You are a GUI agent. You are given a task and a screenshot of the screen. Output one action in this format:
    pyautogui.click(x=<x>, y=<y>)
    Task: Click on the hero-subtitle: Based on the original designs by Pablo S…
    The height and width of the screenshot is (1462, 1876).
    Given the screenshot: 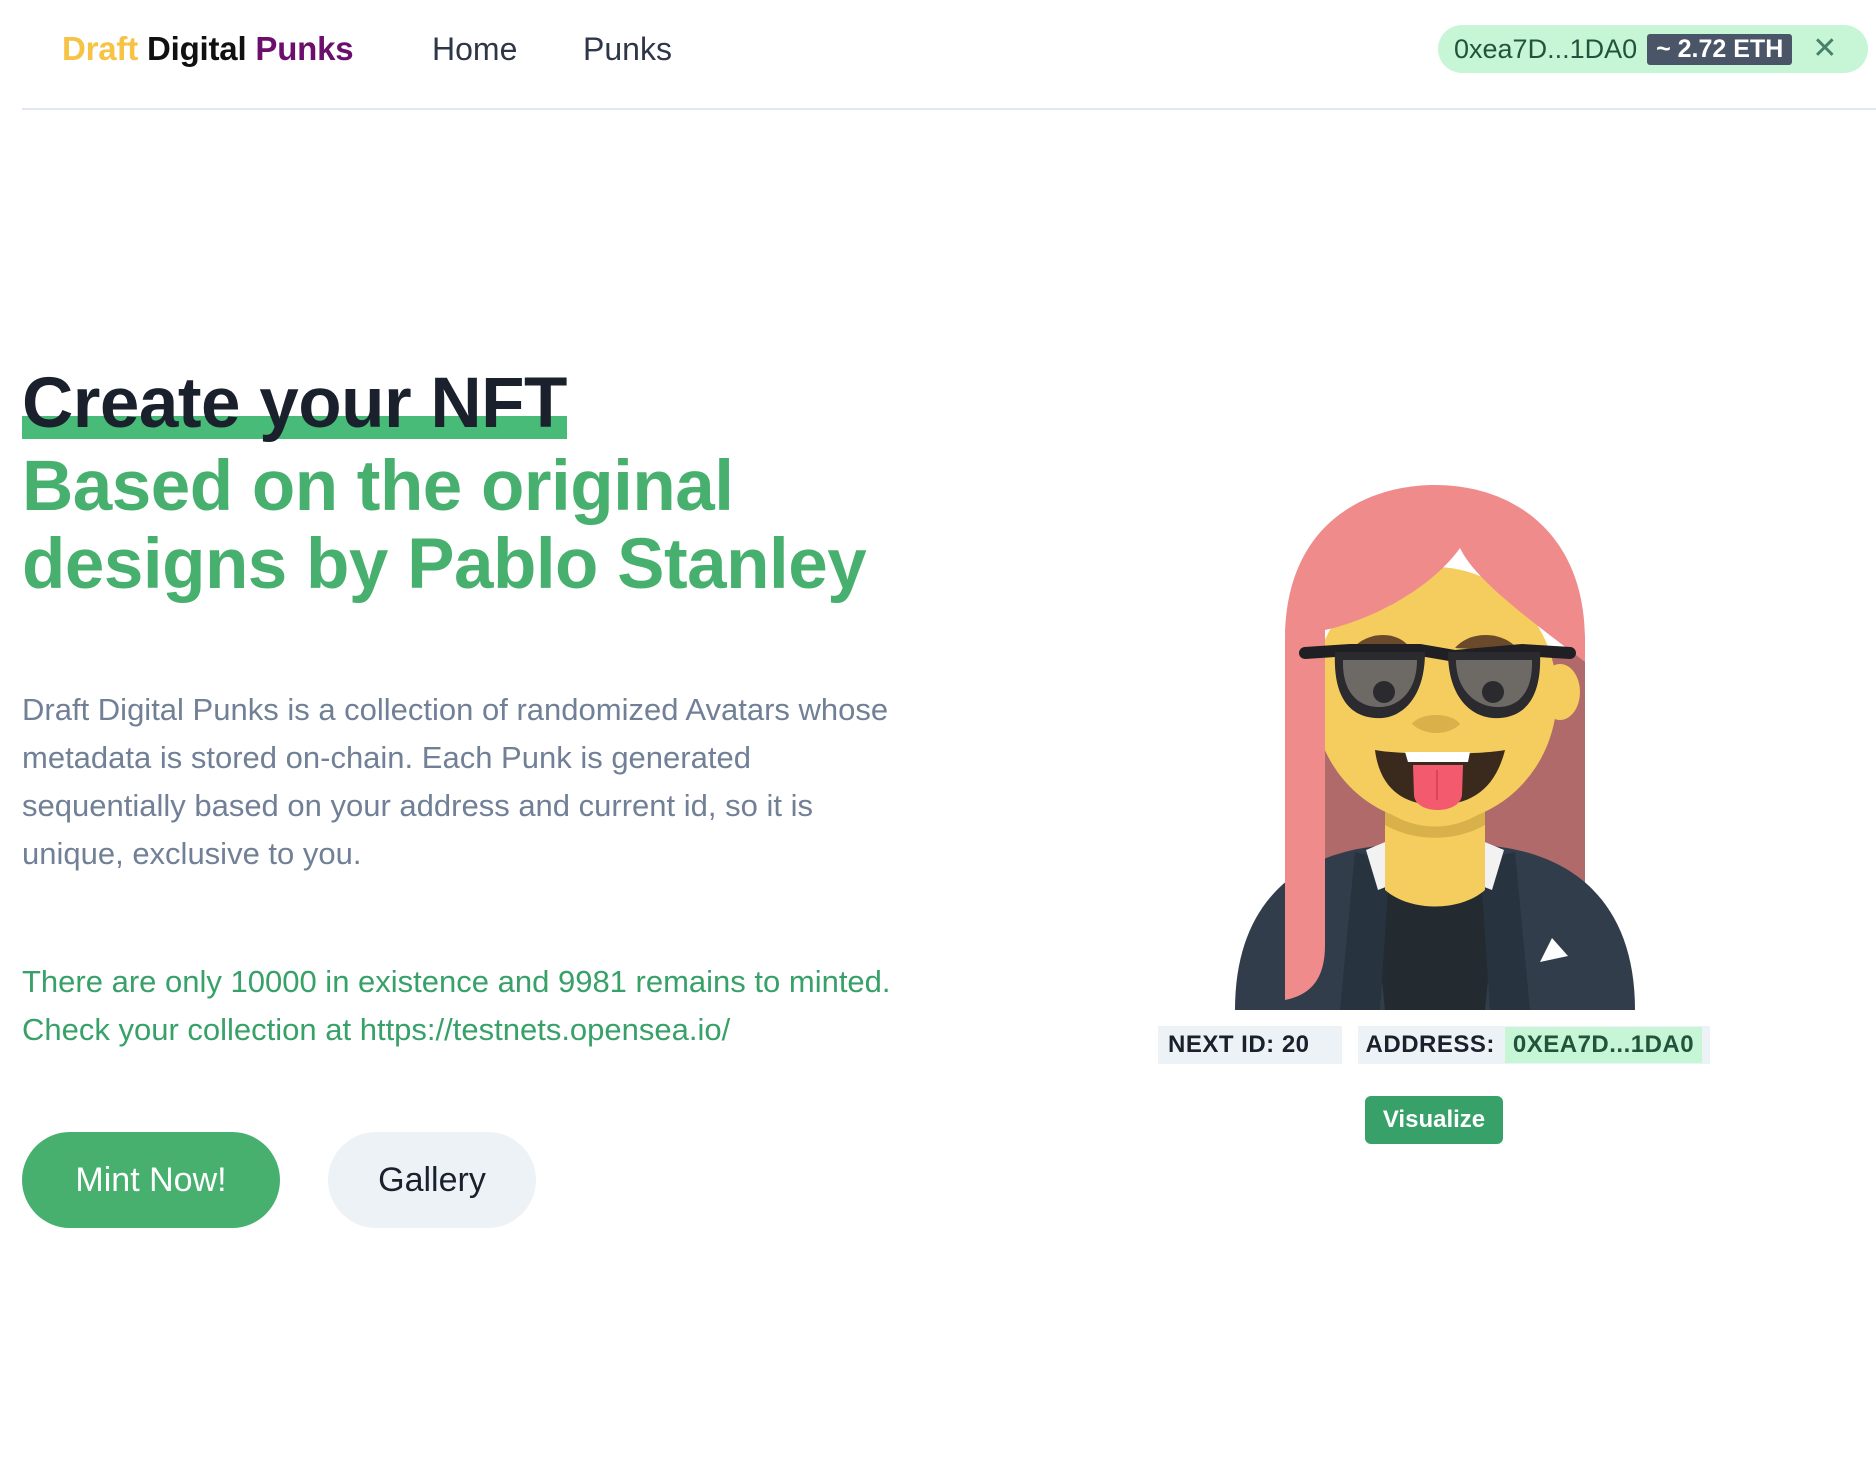 What is the action you would take?
    pyautogui.click(x=444, y=525)
    